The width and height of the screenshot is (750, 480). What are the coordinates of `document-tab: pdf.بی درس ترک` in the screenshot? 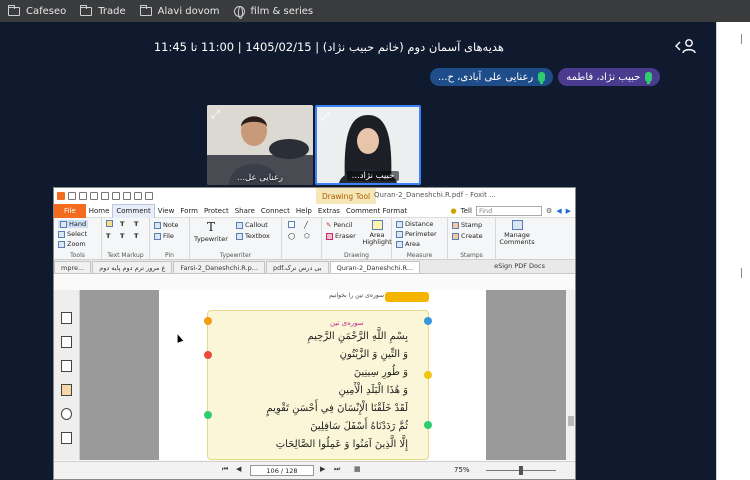 It's located at (297, 267).